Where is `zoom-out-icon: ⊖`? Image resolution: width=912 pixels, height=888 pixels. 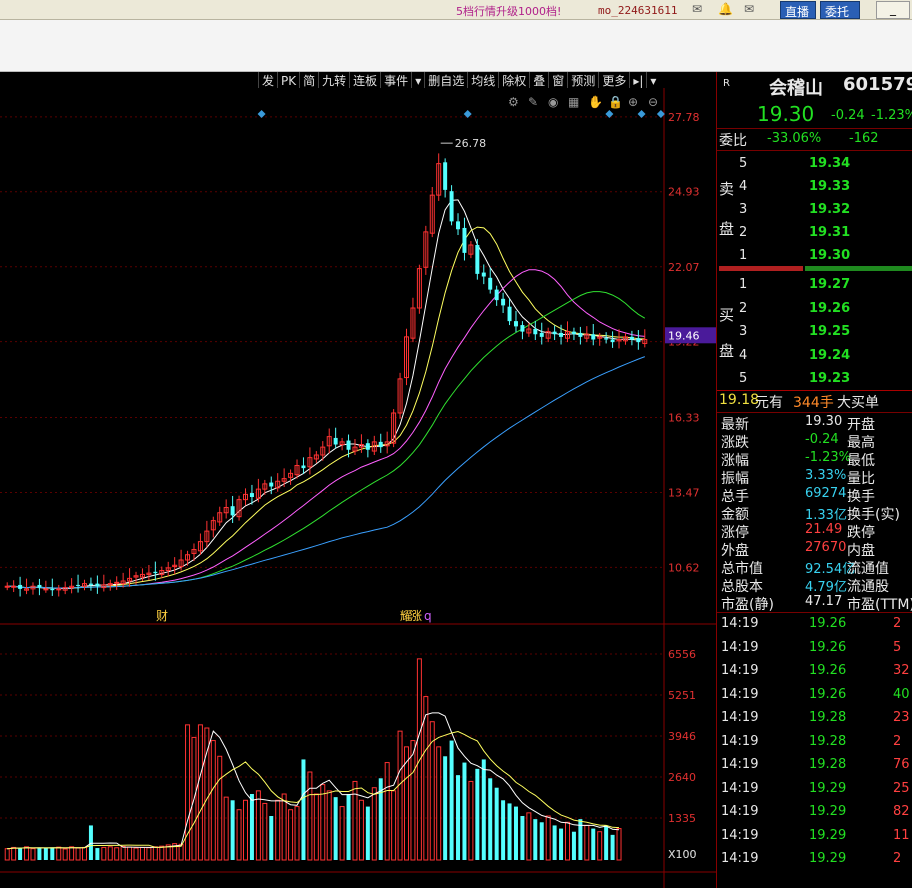 zoom-out-icon: ⊖ is located at coordinates (653, 102).